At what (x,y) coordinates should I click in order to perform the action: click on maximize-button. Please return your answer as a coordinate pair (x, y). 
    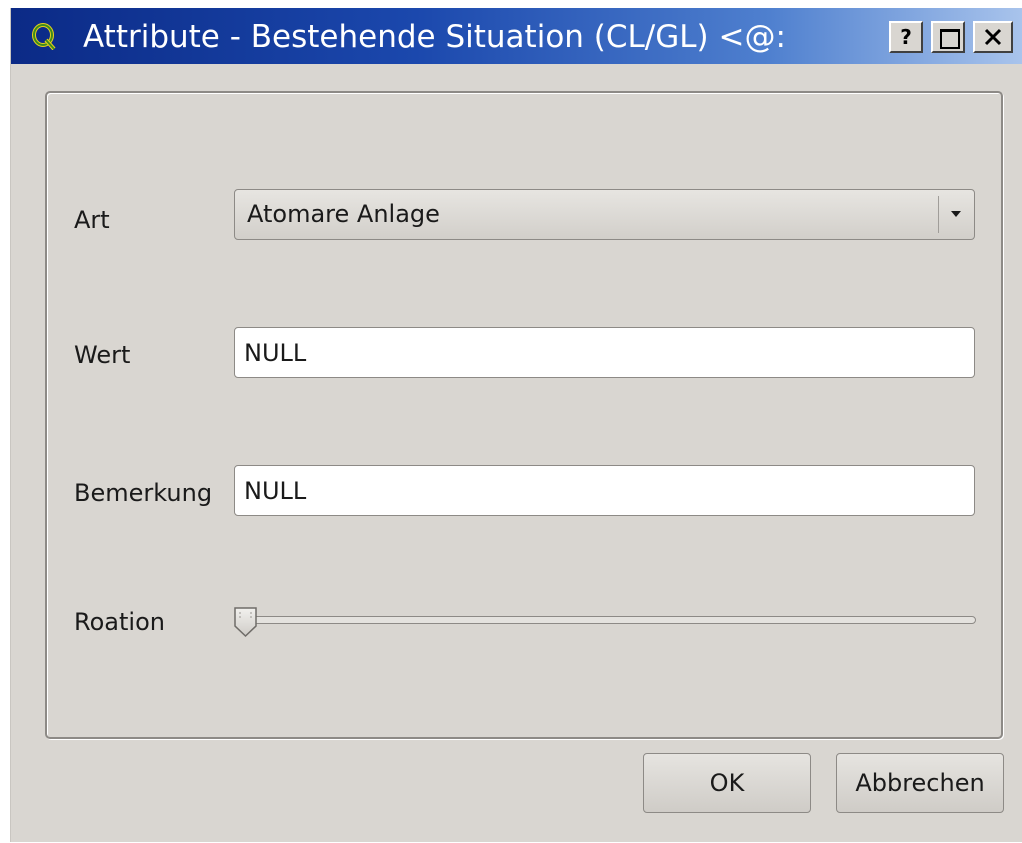
    Looking at the image, I should click on (948, 37).